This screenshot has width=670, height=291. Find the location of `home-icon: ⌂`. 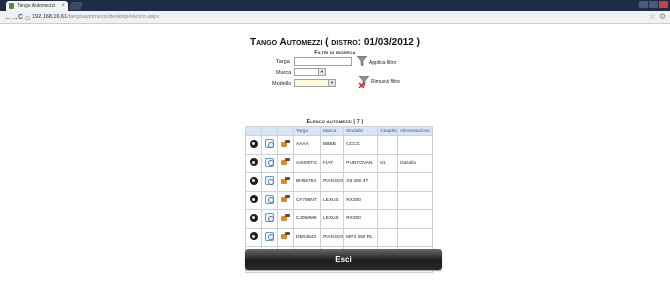

home-icon: ⌂ is located at coordinates (27, 17).